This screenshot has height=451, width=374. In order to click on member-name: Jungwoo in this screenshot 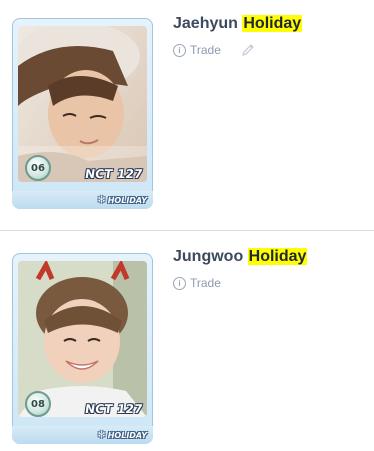, I will do `click(210, 256)`.